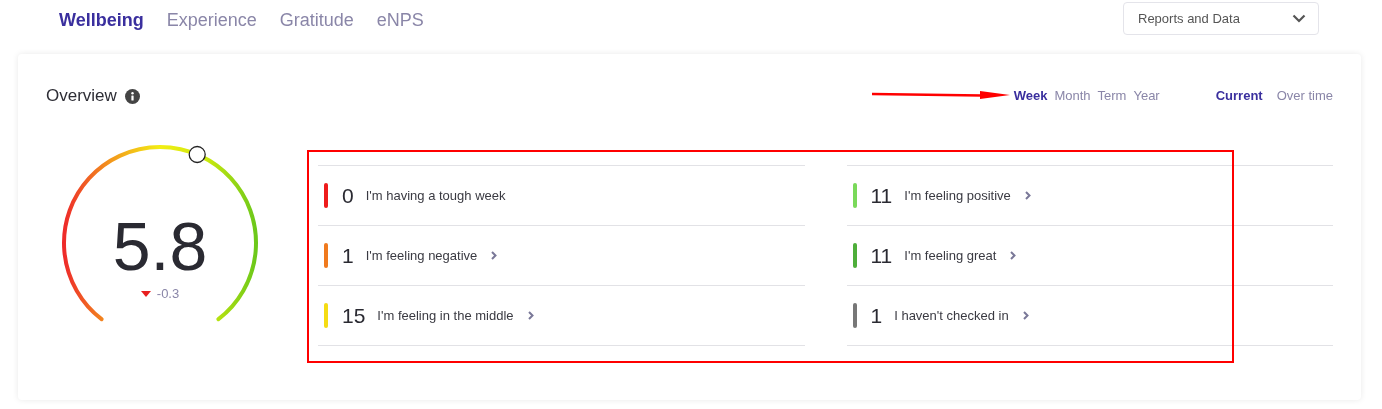  Describe the element at coordinates (960, 255) in the screenshot. I see `mood-link: I'm feeling great` at that location.